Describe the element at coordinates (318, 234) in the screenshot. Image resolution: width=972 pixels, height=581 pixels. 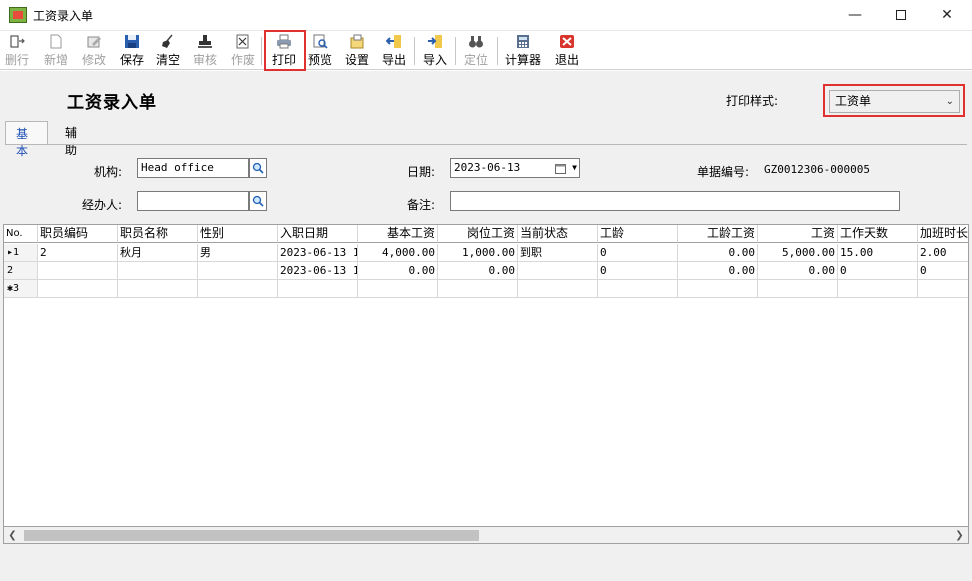
I see `column-header: 入职日期` at that location.